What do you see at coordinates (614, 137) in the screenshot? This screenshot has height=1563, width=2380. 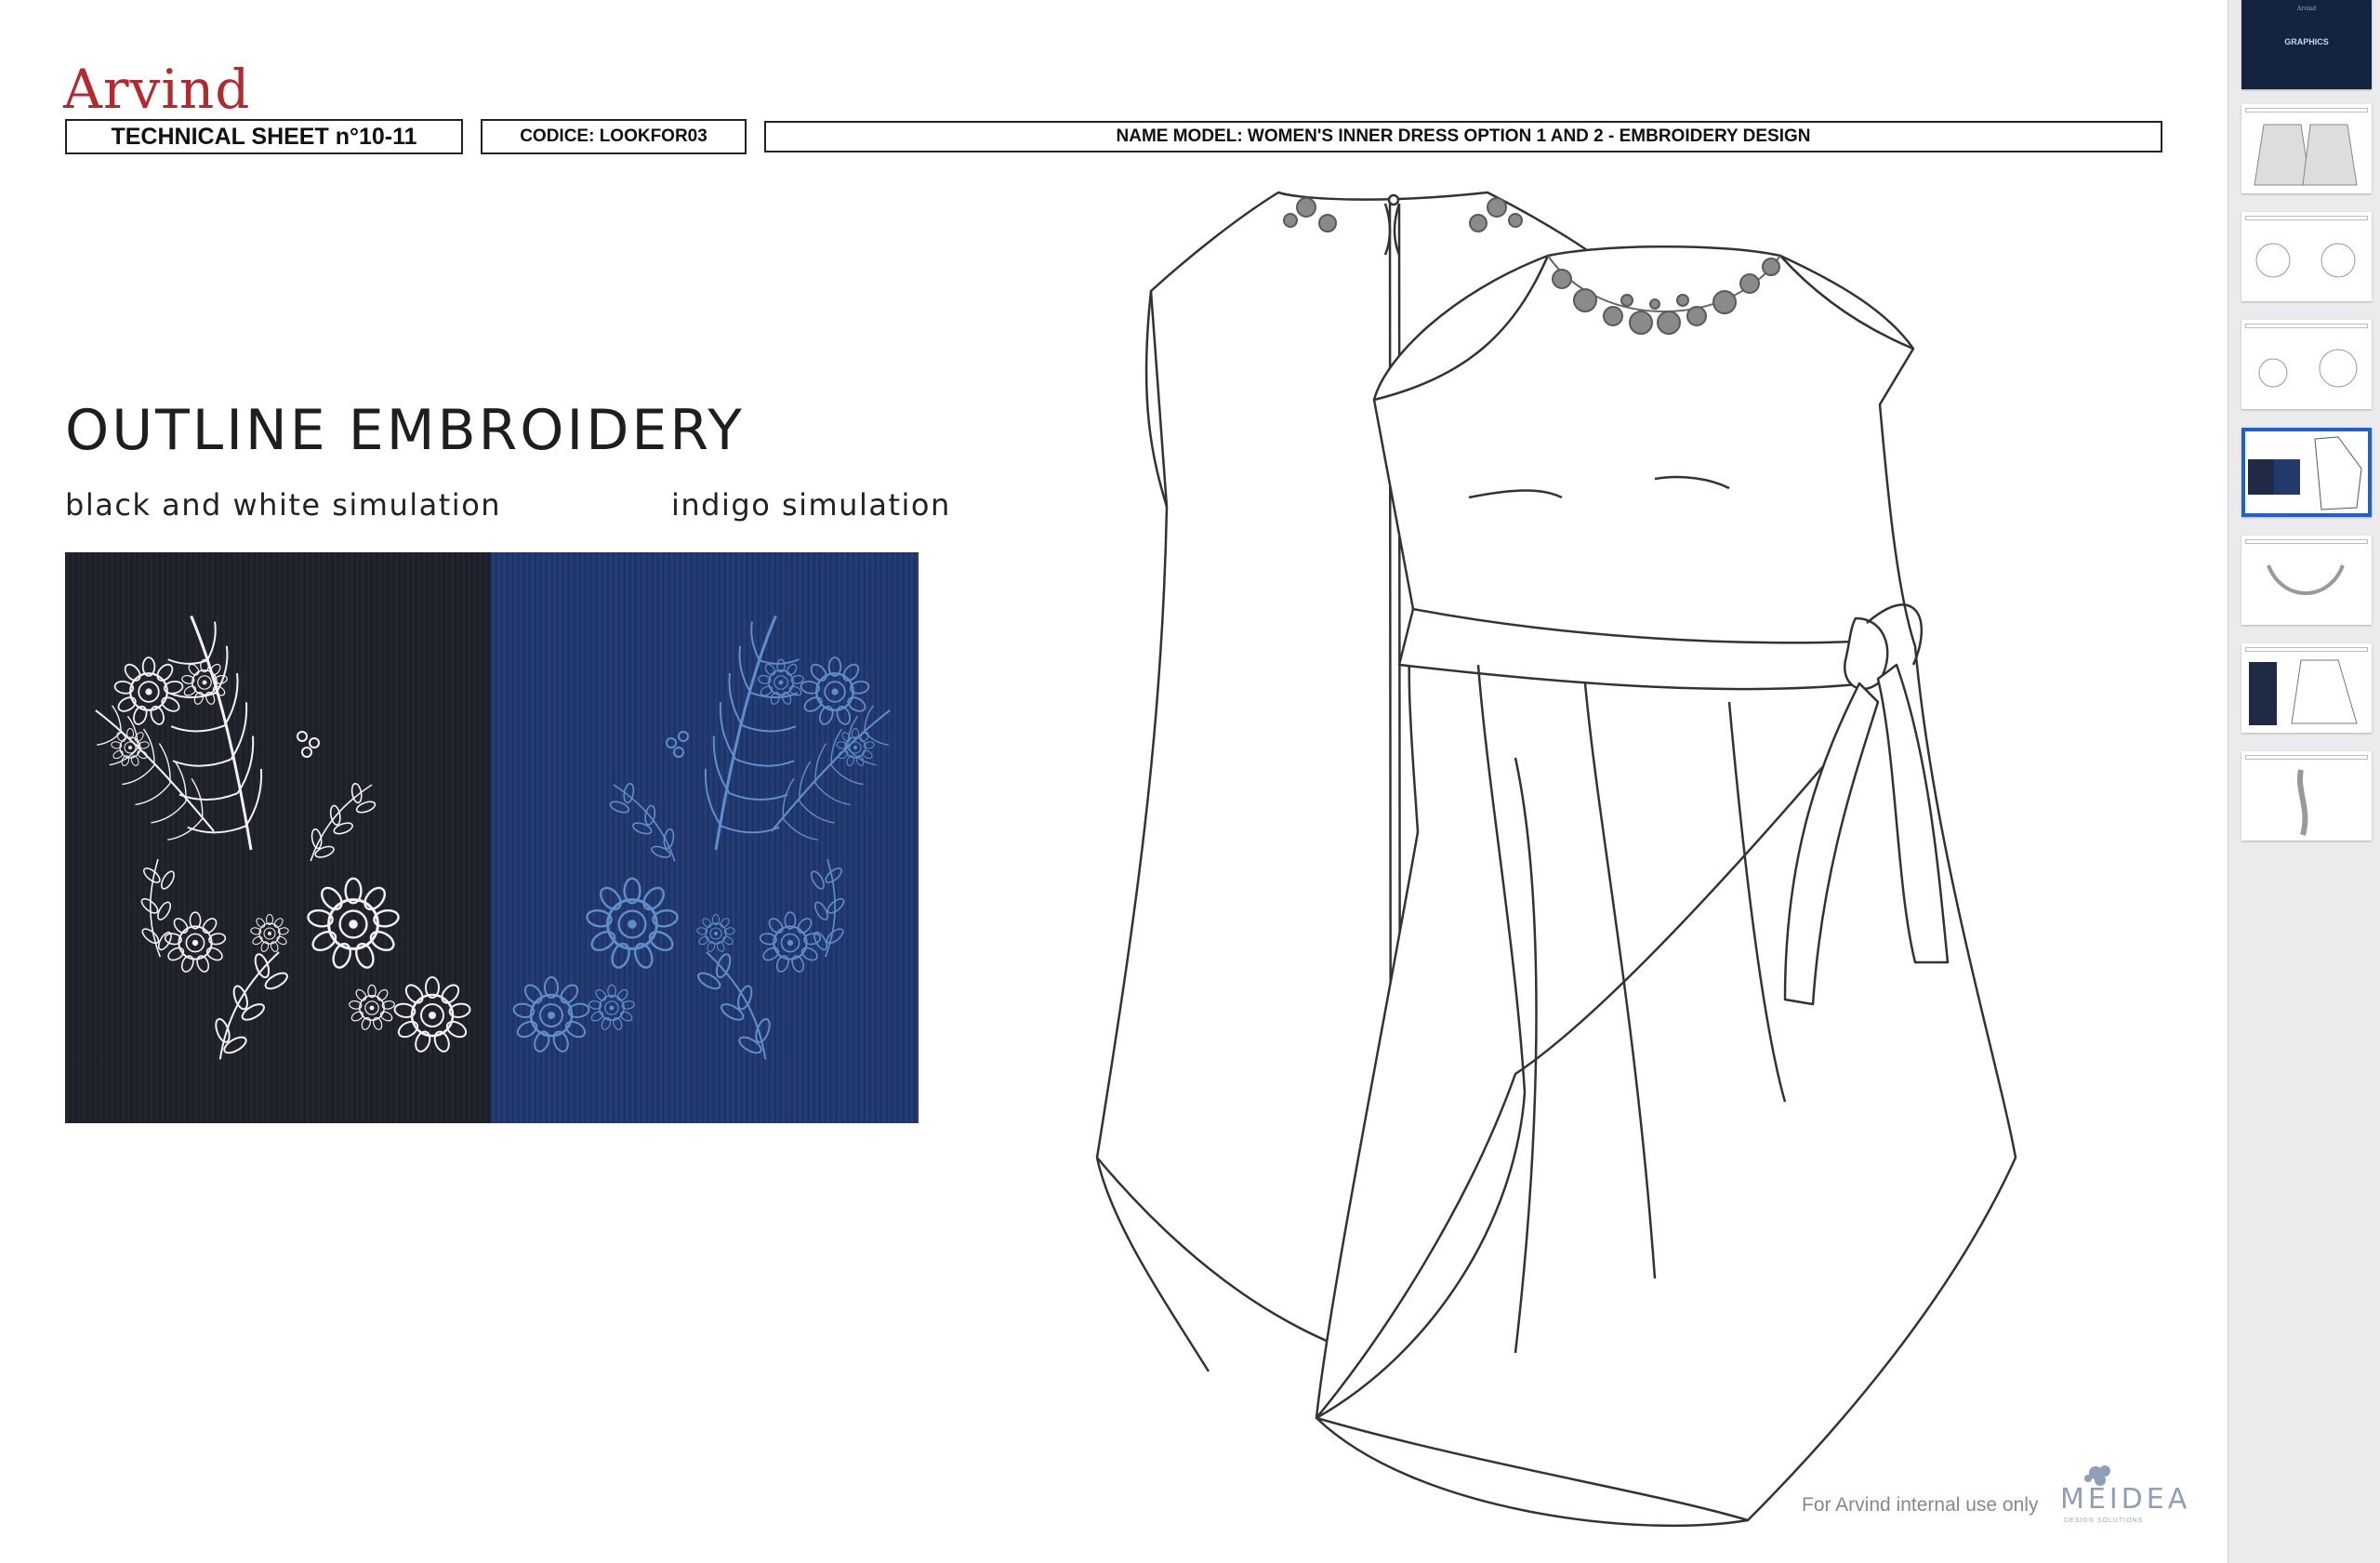 I see `code-label: CODICE: LOOKFOR03` at bounding box center [614, 137].